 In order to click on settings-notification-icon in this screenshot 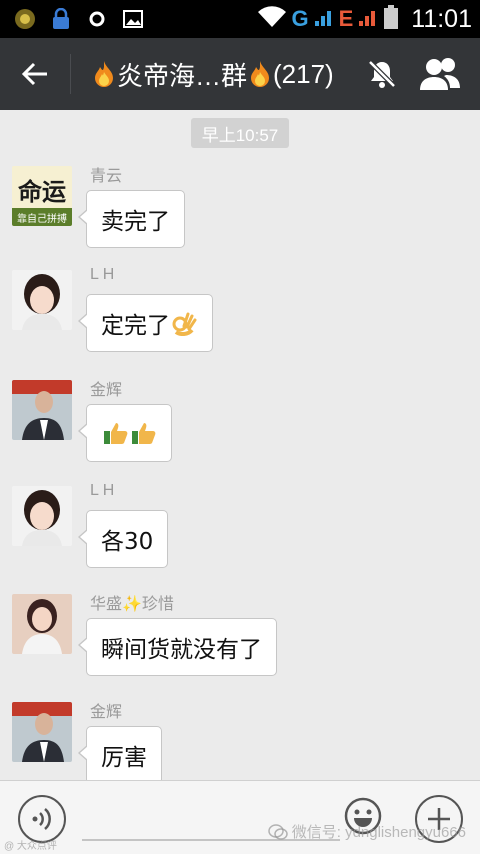, I will do `click(97, 19)`.